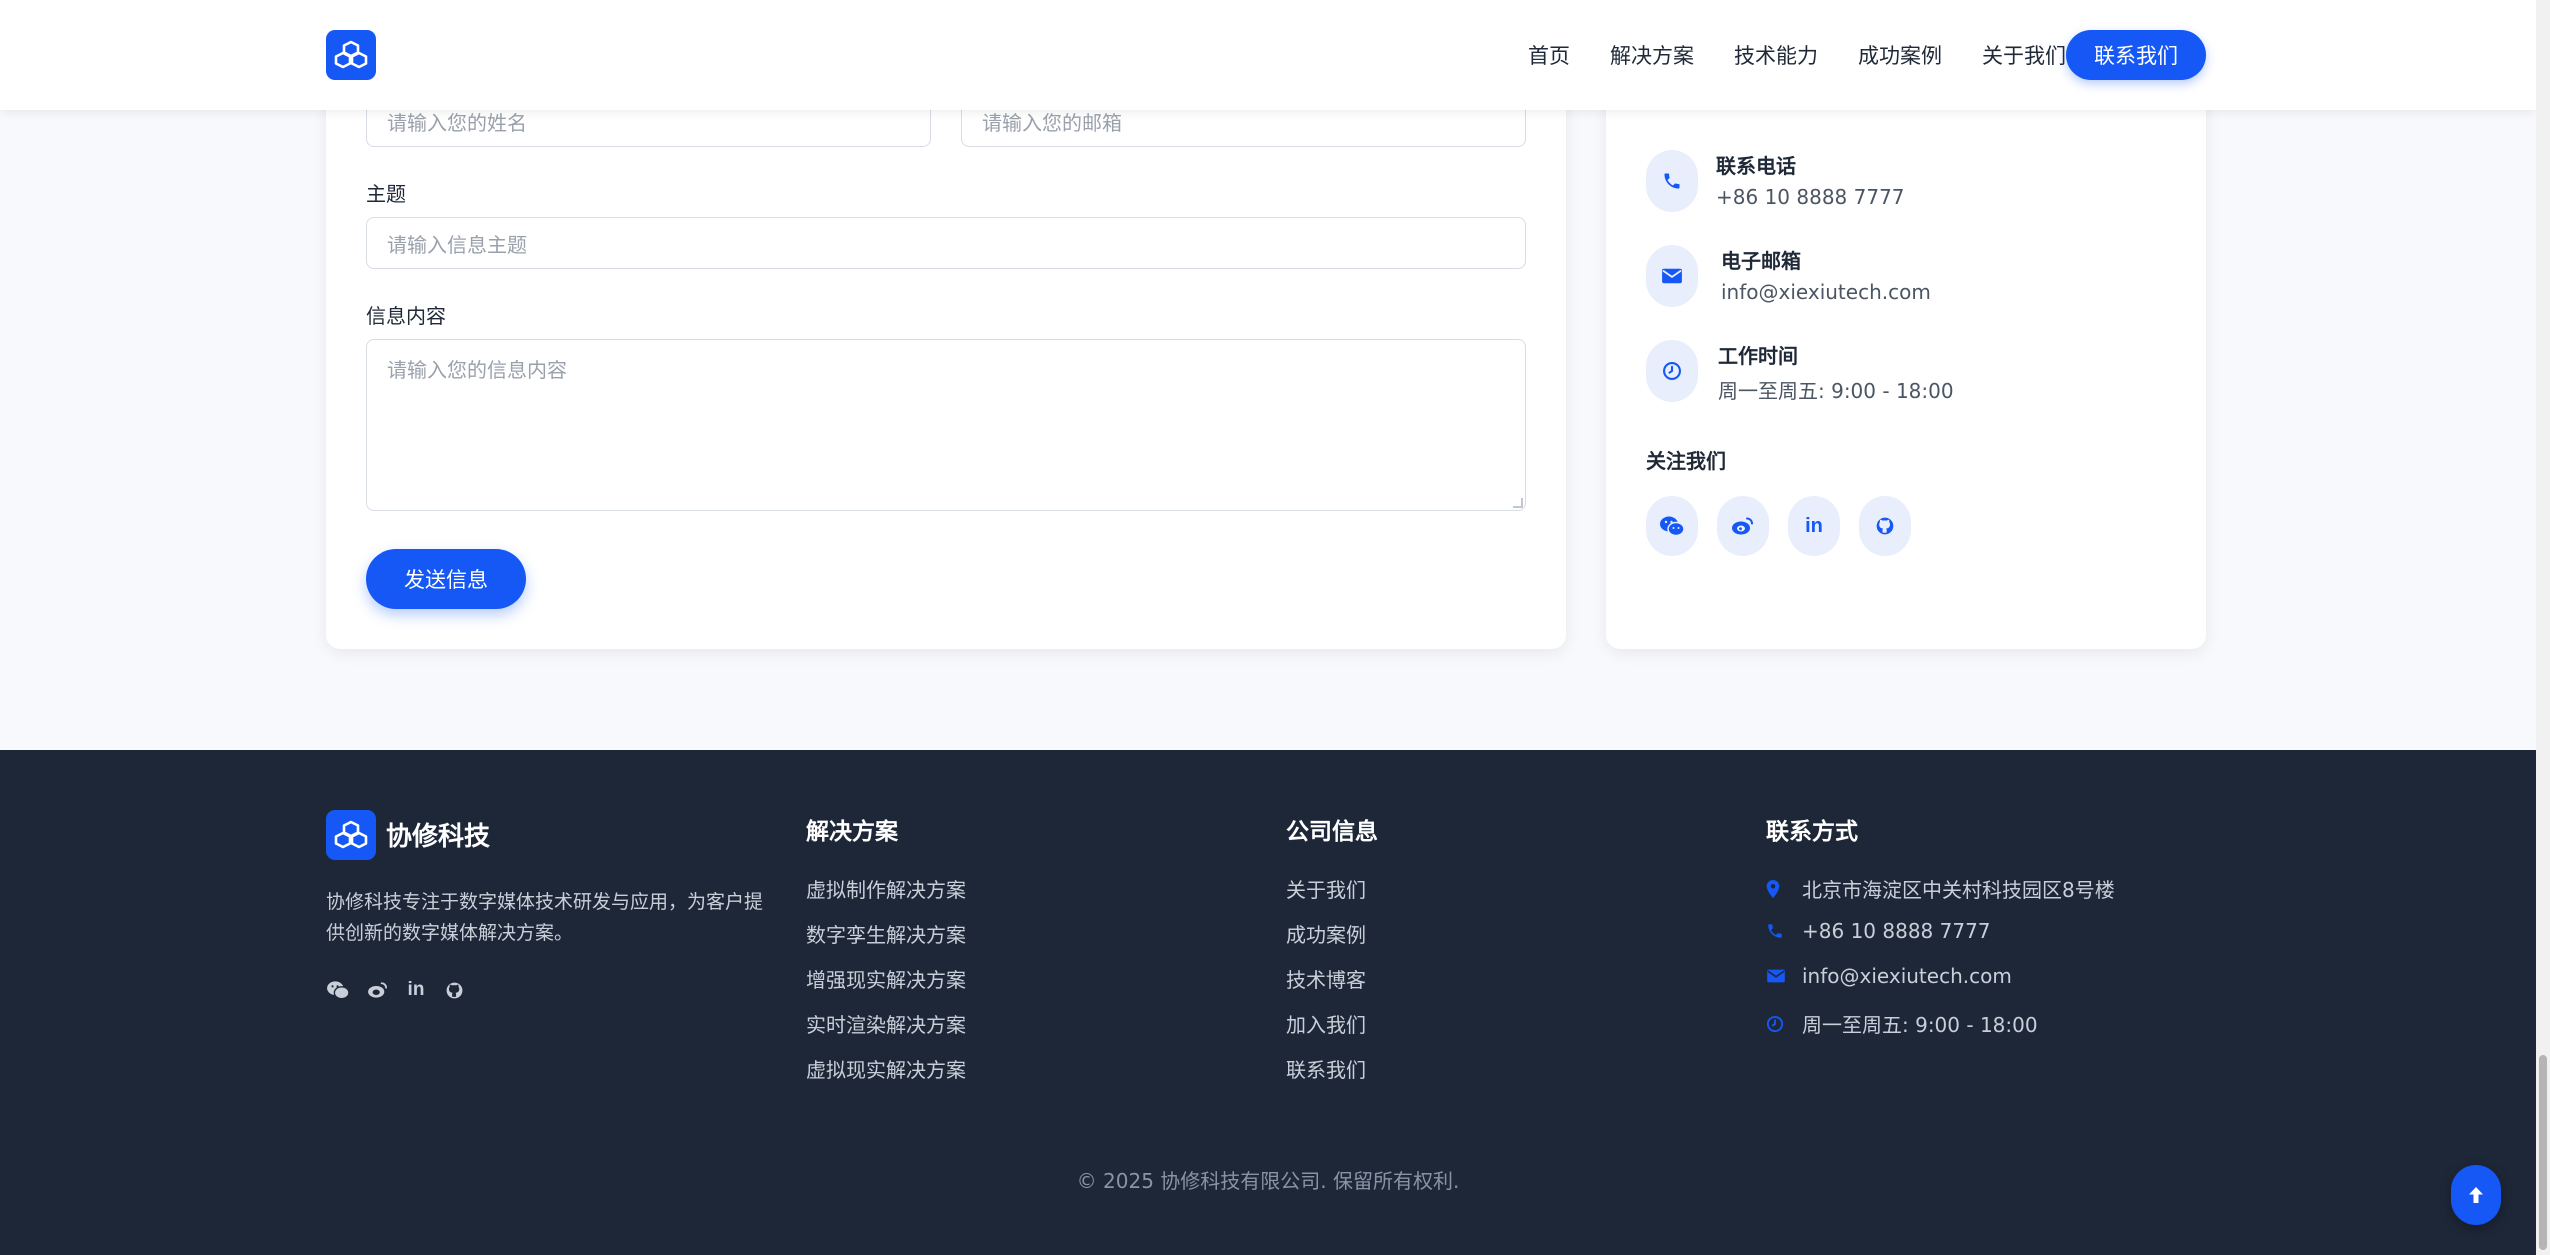 The height and width of the screenshot is (1255, 2550). I want to click on main-nav: 首页 解决方案 技术能力 成功案例 关于我们, so click(1777, 55).